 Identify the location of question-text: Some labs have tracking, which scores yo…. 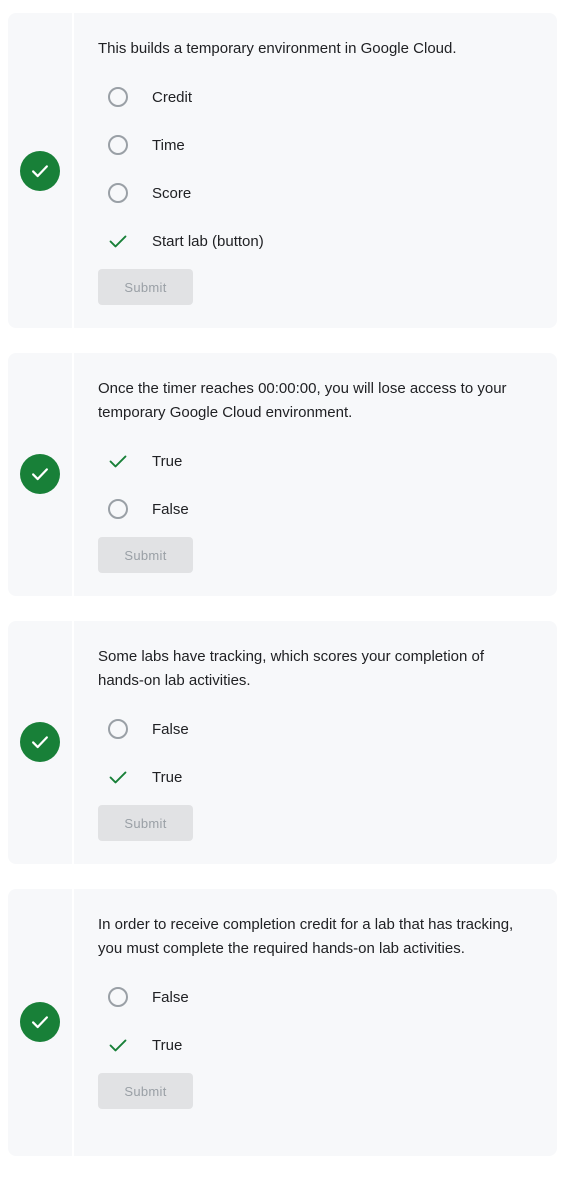
(291, 668).